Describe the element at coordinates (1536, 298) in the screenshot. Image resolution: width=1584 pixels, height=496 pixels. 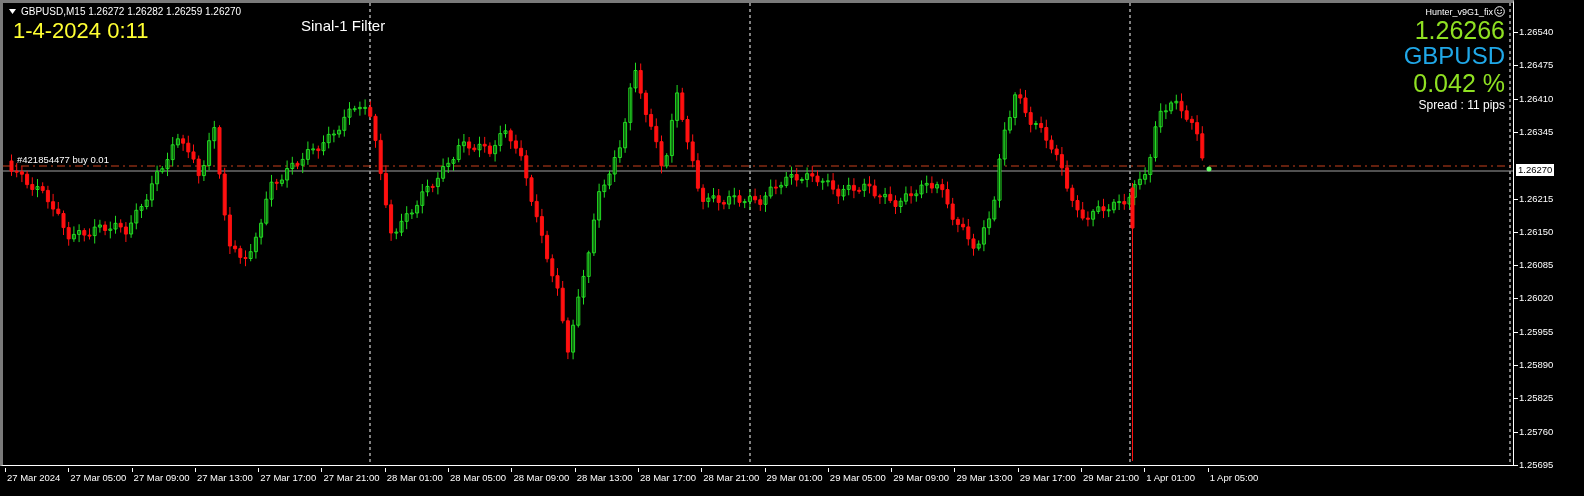
I see `price-tick-label: 1.26020` at that location.